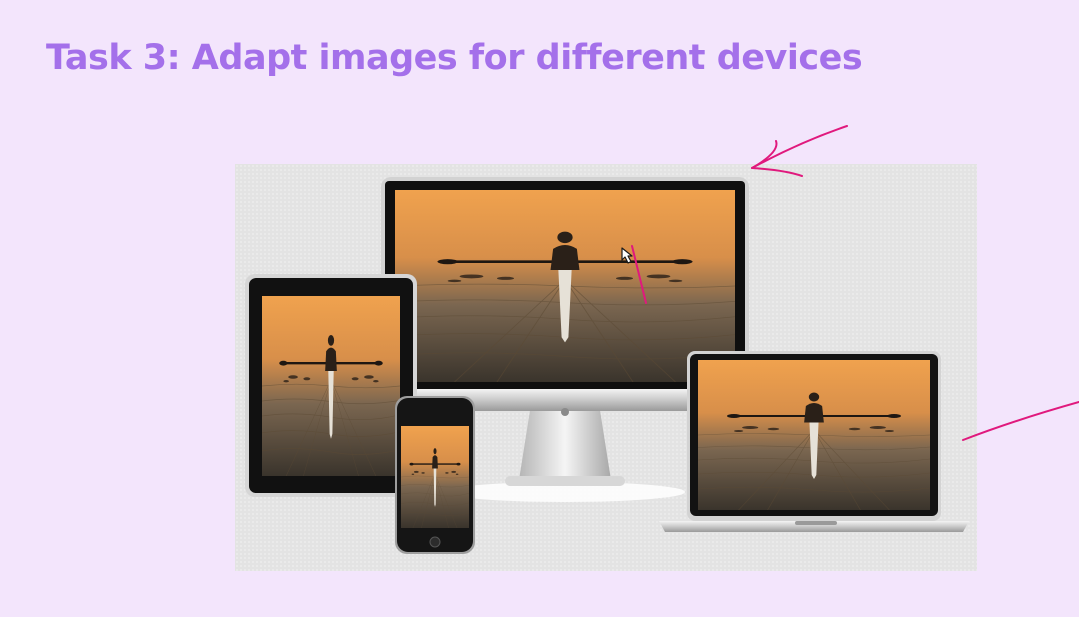 This screenshot has height=617, width=1079. I want to click on phone-device, so click(435, 475).